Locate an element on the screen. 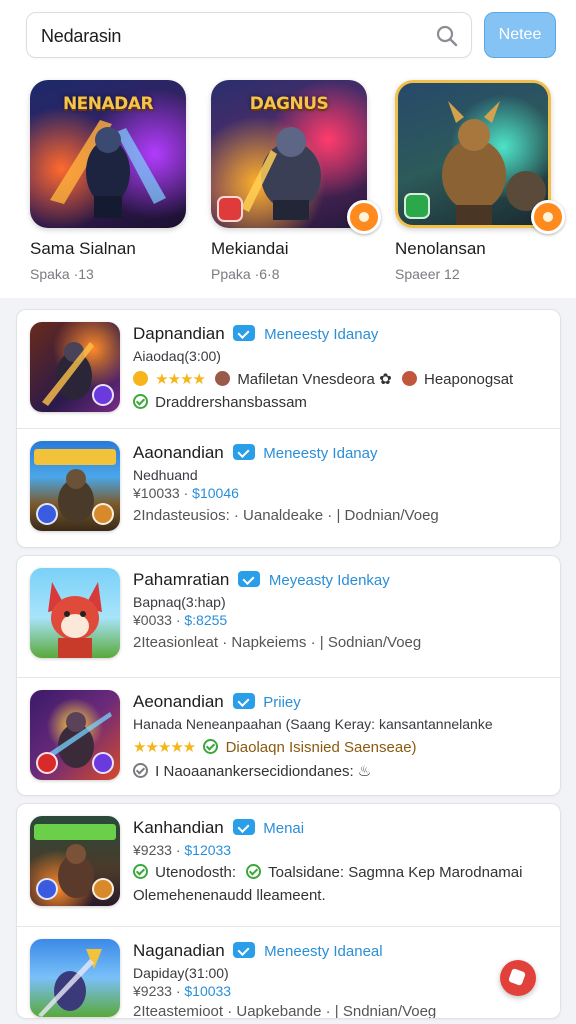  publisher-link: Meneesty Idaneal is located at coordinates (323, 951).